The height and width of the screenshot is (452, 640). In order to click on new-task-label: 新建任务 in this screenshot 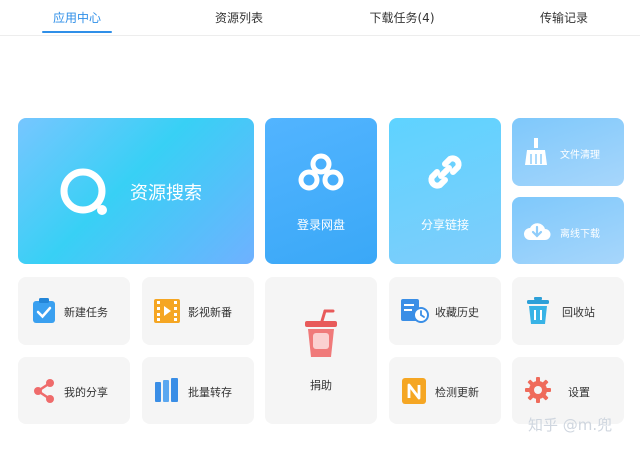, I will do `click(86, 312)`.